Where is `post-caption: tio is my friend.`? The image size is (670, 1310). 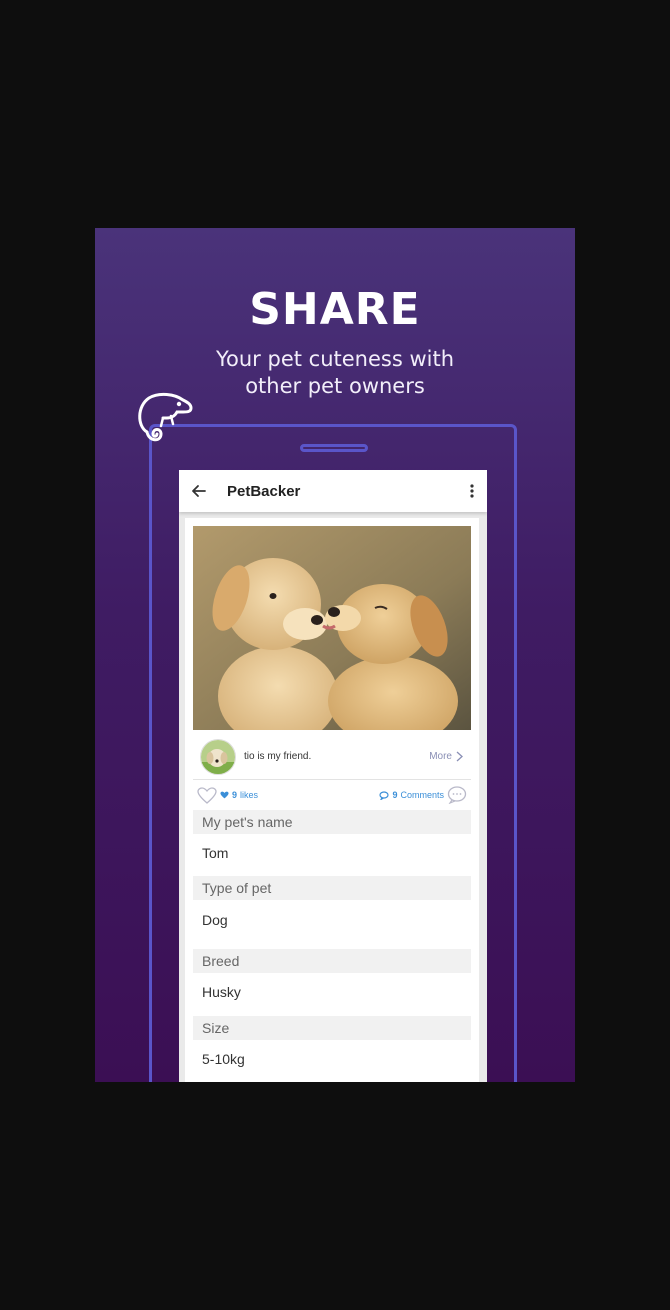
post-caption: tio is my friend. is located at coordinates (278, 756).